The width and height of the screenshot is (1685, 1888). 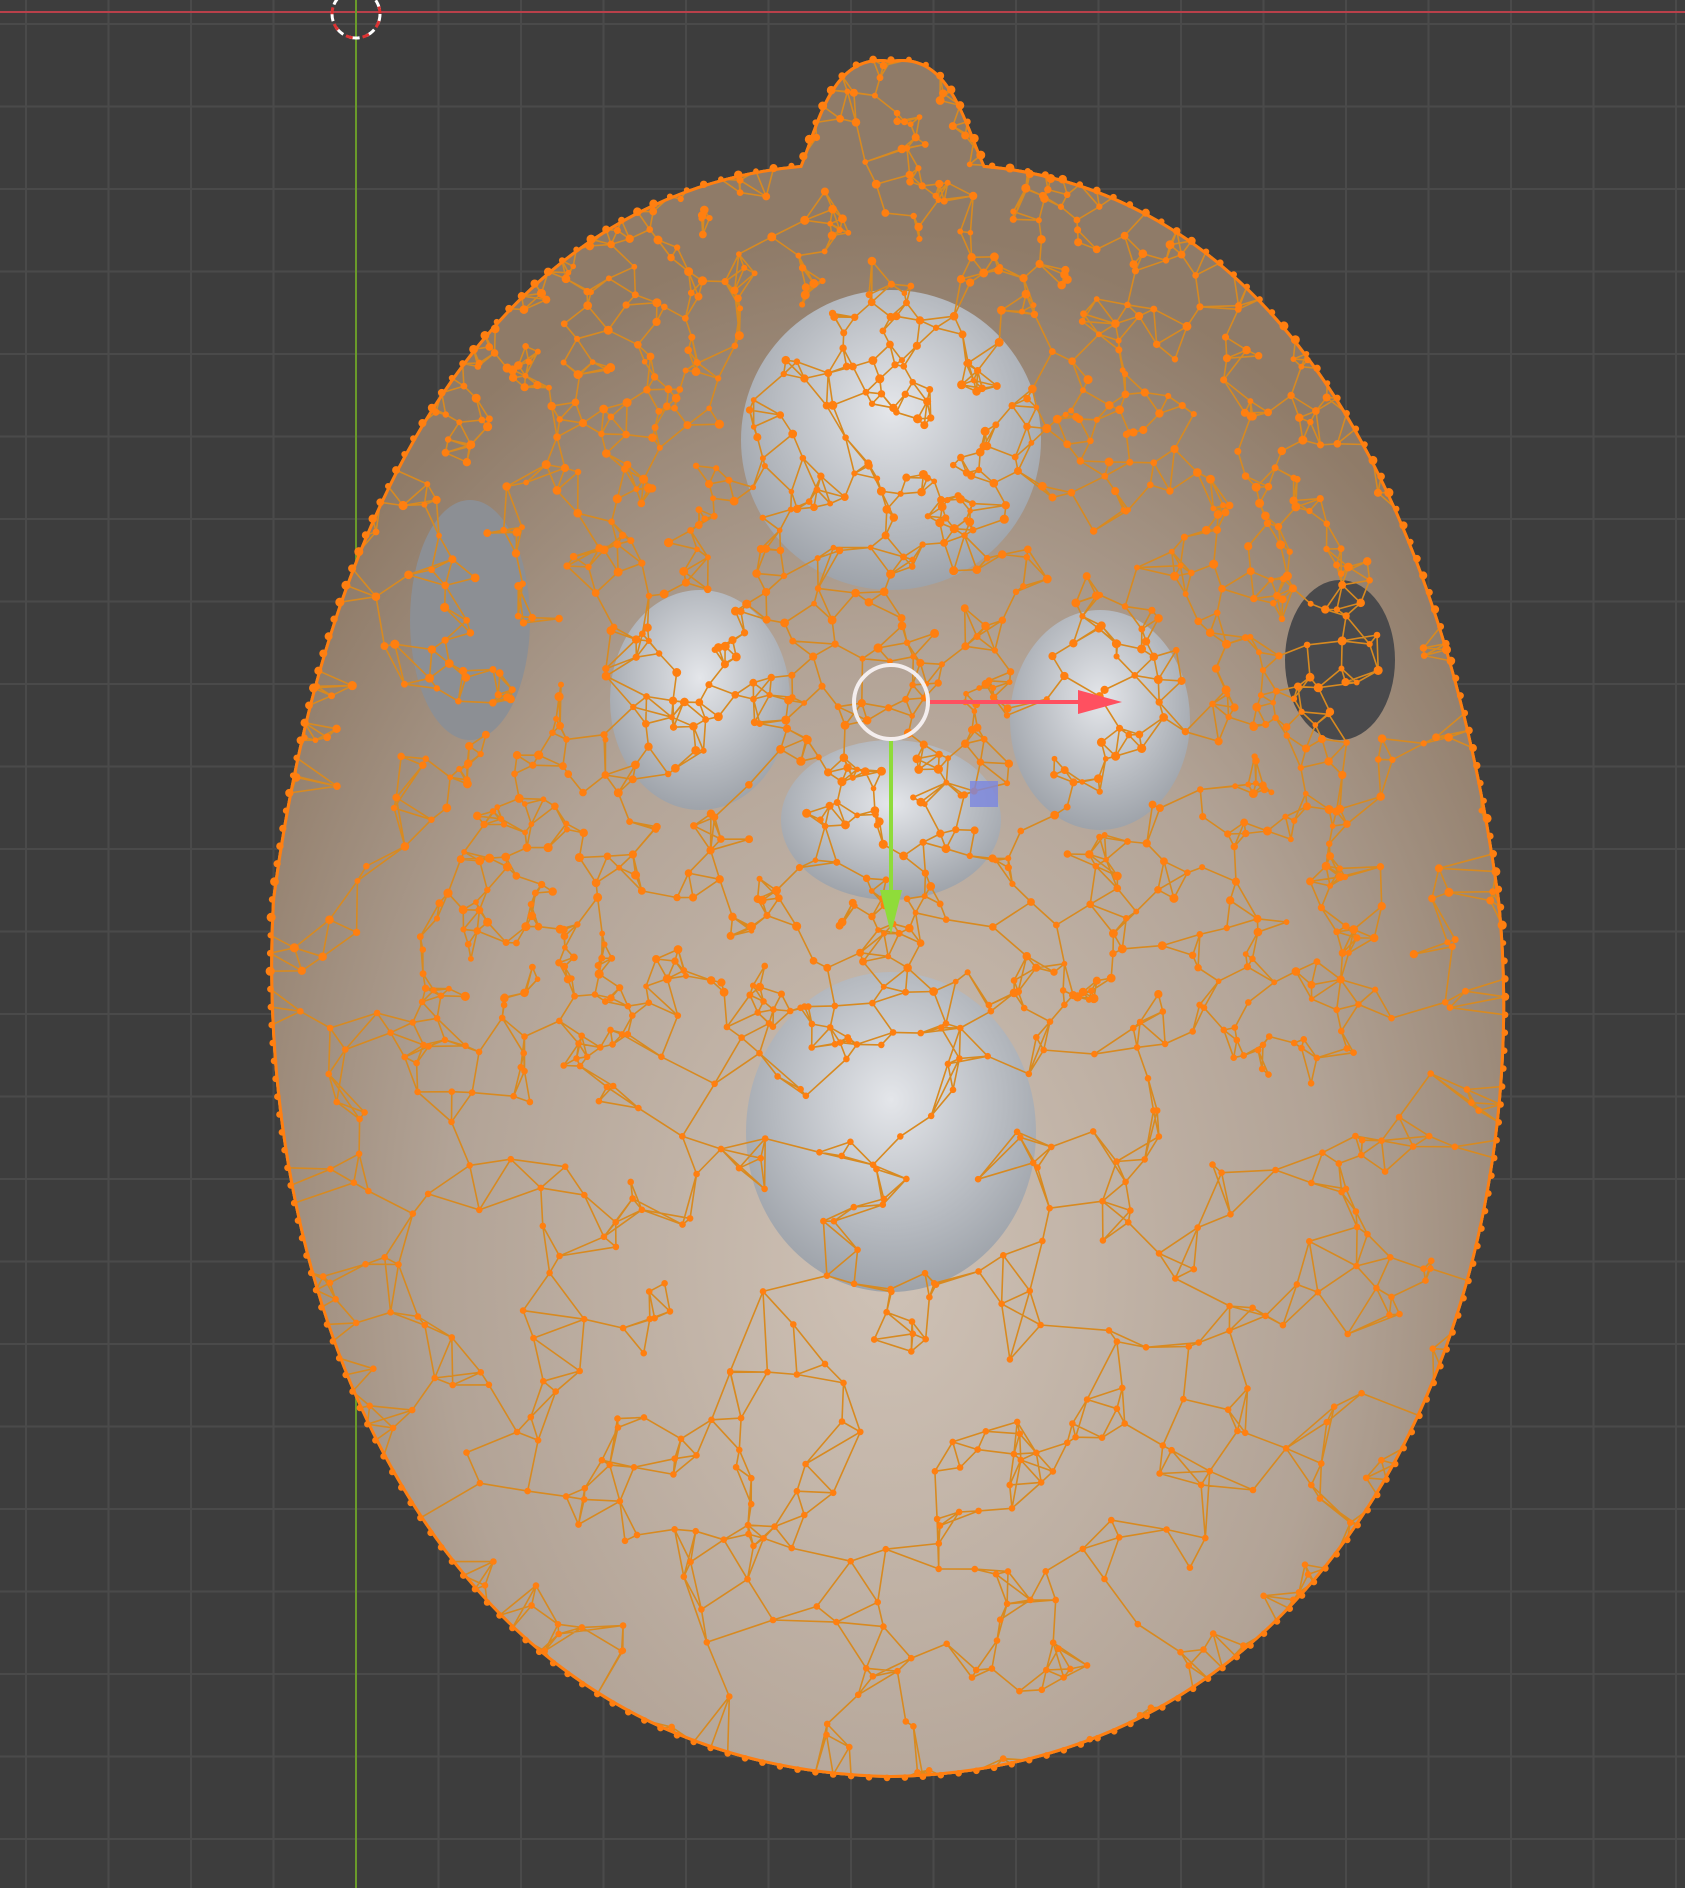 What do you see at coordinates (891, 1132) in the screenshot?
I see `foramen-magnum` at bounding box center [891, 1132].